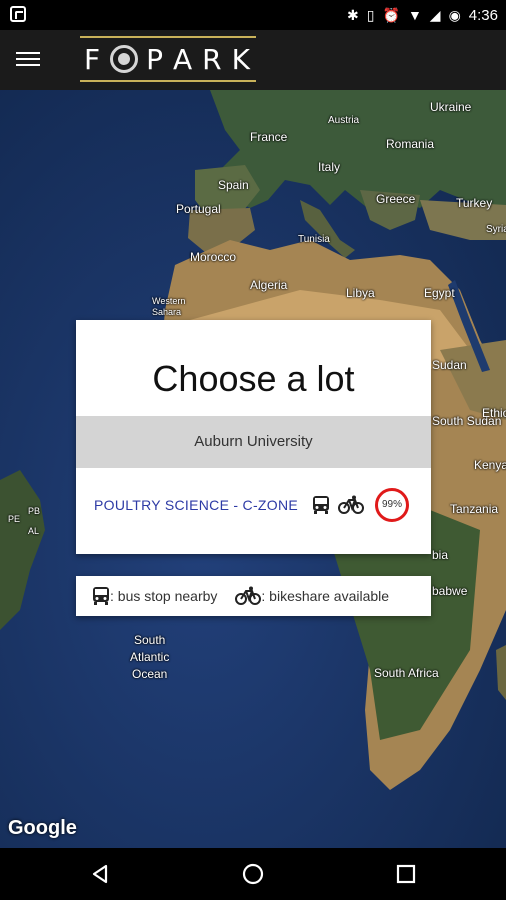 This screenshot has height=900, width=506. What do you see at coordinates (406, 673) in the screenshot?
I see `map-label-south-africa: South Africa` at bounding box center [406, 673].